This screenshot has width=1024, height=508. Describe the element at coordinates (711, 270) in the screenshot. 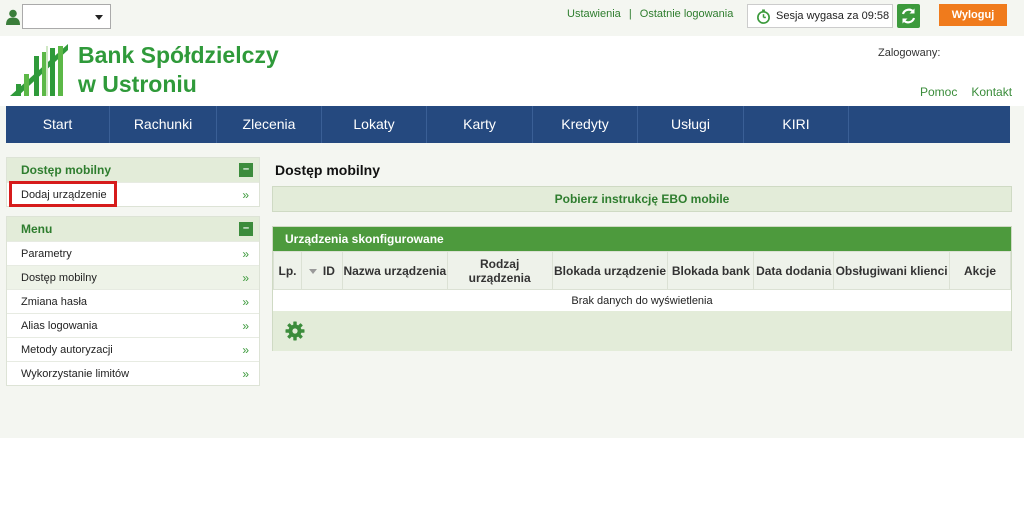

I see `column-header-blokada-bank: Blokada bank` at that location.